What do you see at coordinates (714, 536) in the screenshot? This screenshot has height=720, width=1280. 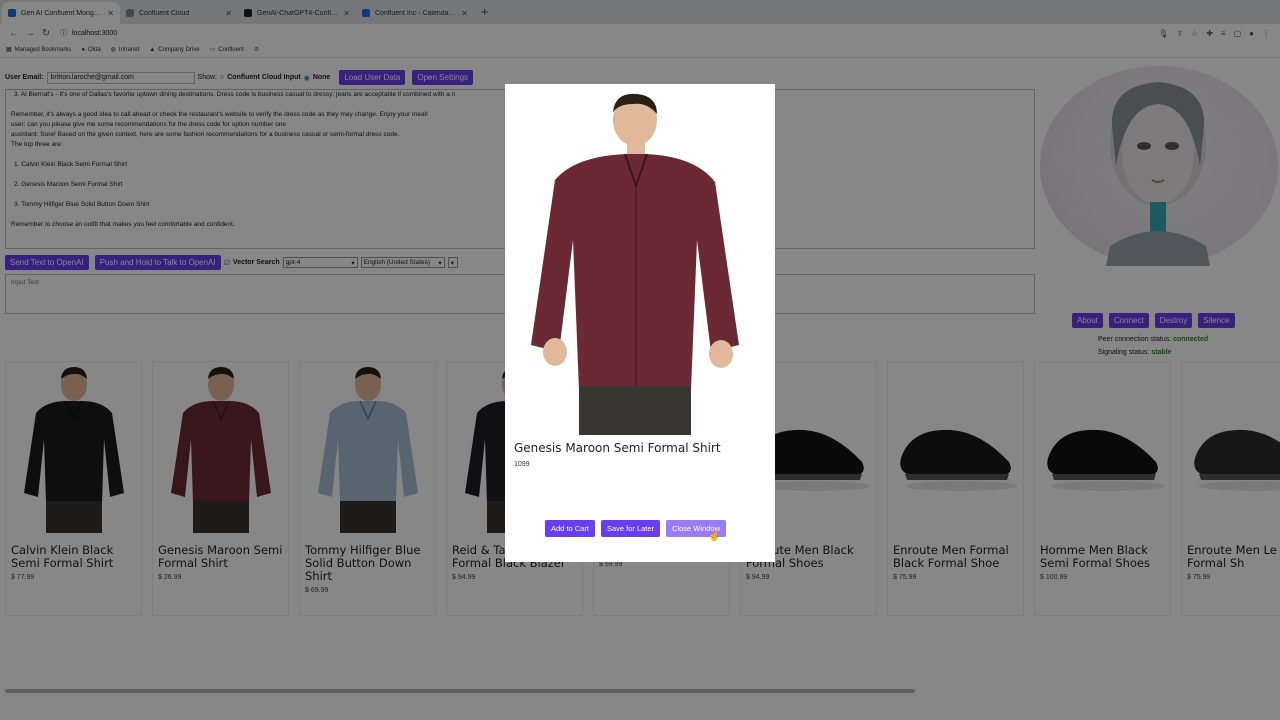 I see `mouse-cursor-icon: ☝` at bounding box center [714, 536].